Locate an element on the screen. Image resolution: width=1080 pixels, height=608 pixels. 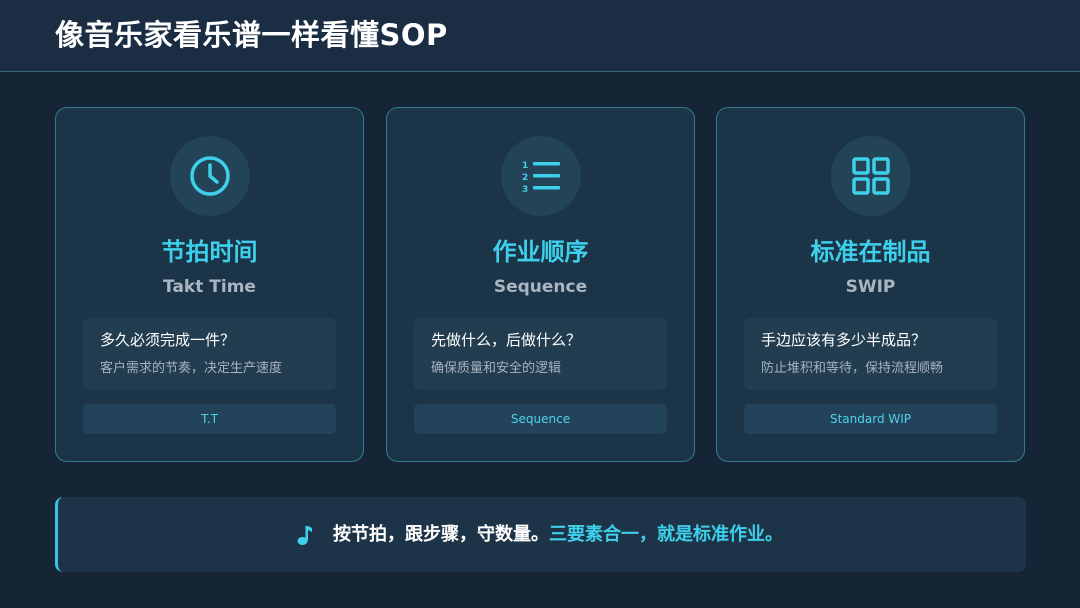
card-tag: T.T is located at coordinates (209, 419).